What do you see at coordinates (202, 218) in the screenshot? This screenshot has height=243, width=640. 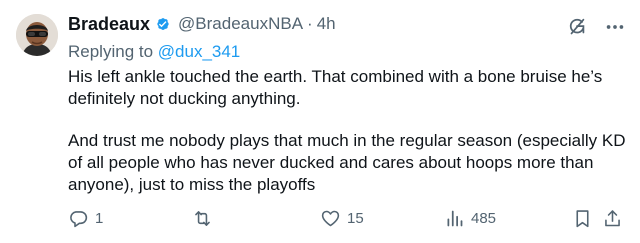 I see `repost-icon` at bounding box center [202, 218].